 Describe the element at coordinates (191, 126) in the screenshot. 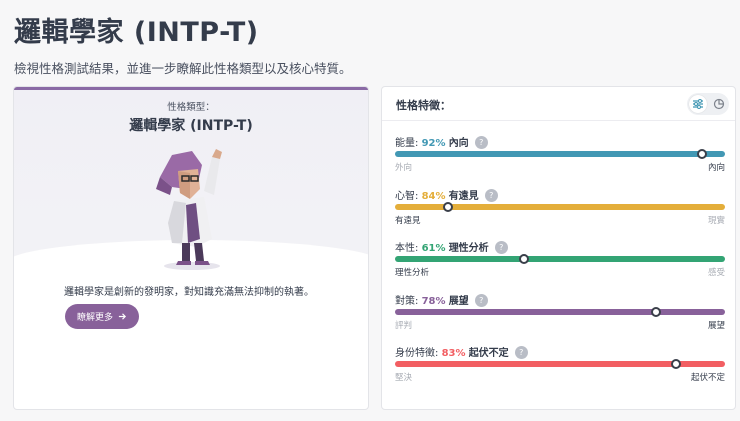

I see `type-name: 邏輯學家 (INTP-T)` at that location.